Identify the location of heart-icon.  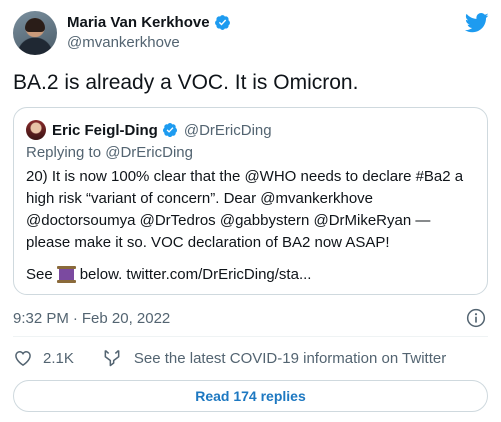
(23, 358).